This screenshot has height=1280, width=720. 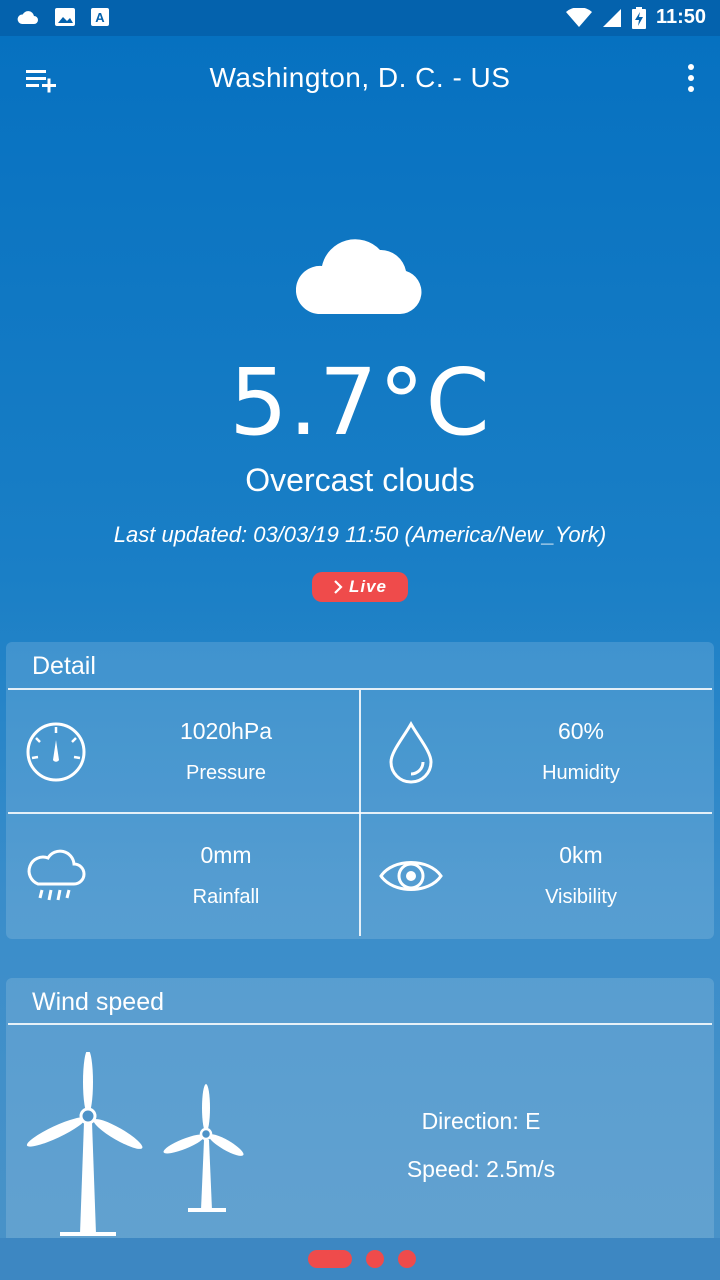 I want to click on live-button: Live, so click(x=360, y=587).